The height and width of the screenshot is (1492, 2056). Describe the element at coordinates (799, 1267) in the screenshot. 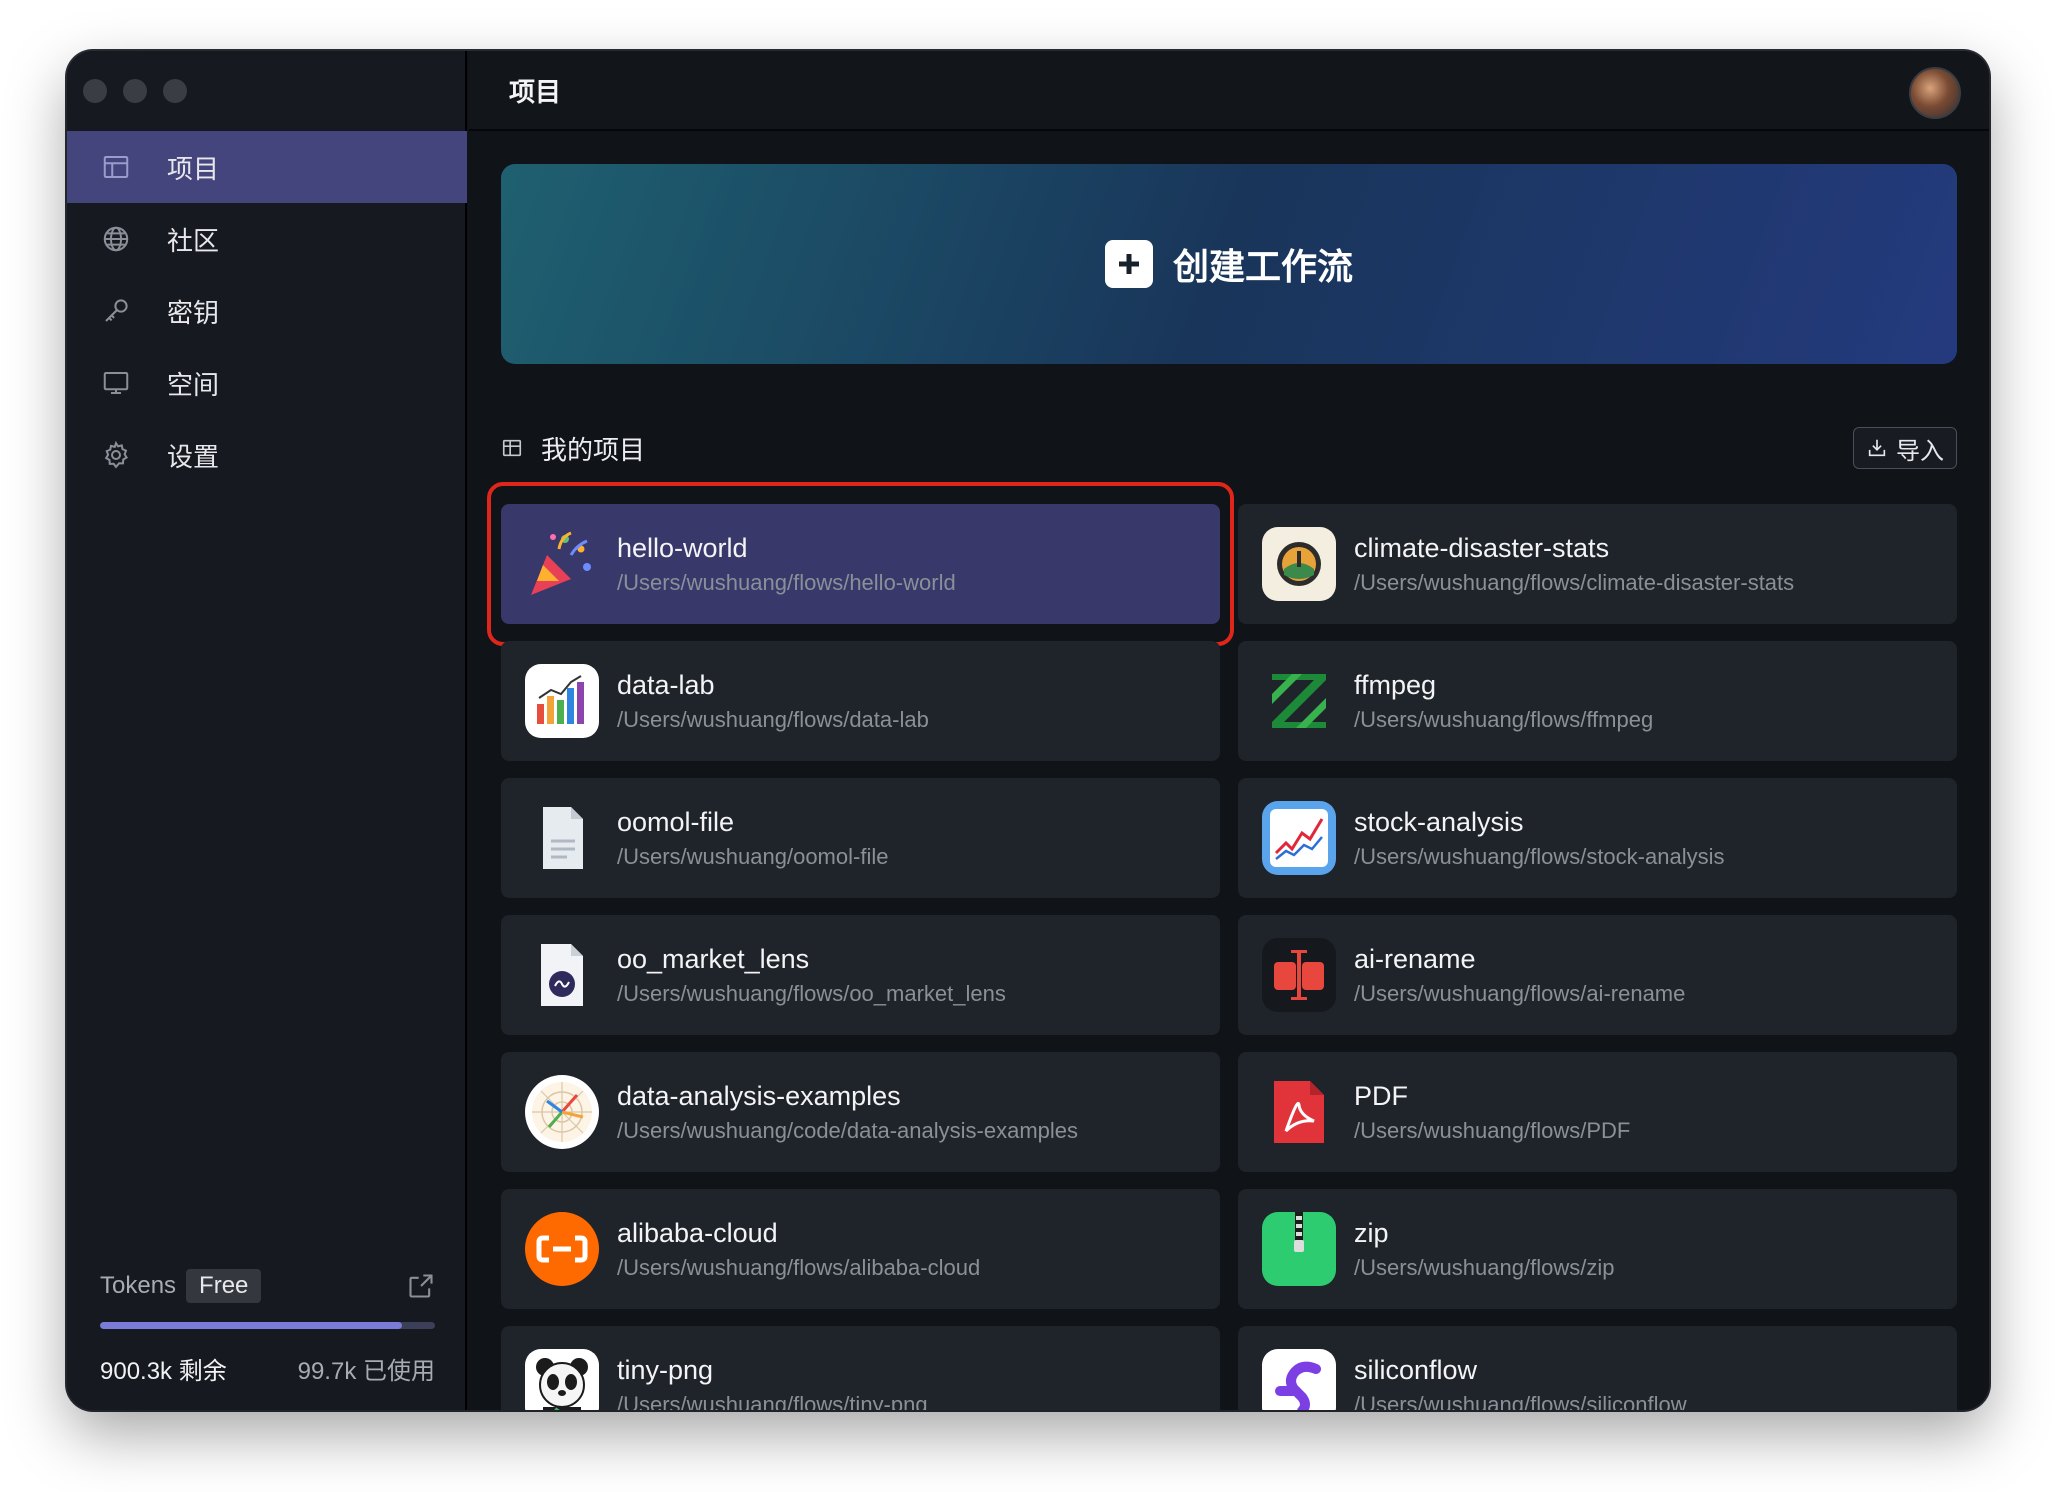

I see `project-path: /Users/wushuang/flows/alibaba-cloud` at that location.